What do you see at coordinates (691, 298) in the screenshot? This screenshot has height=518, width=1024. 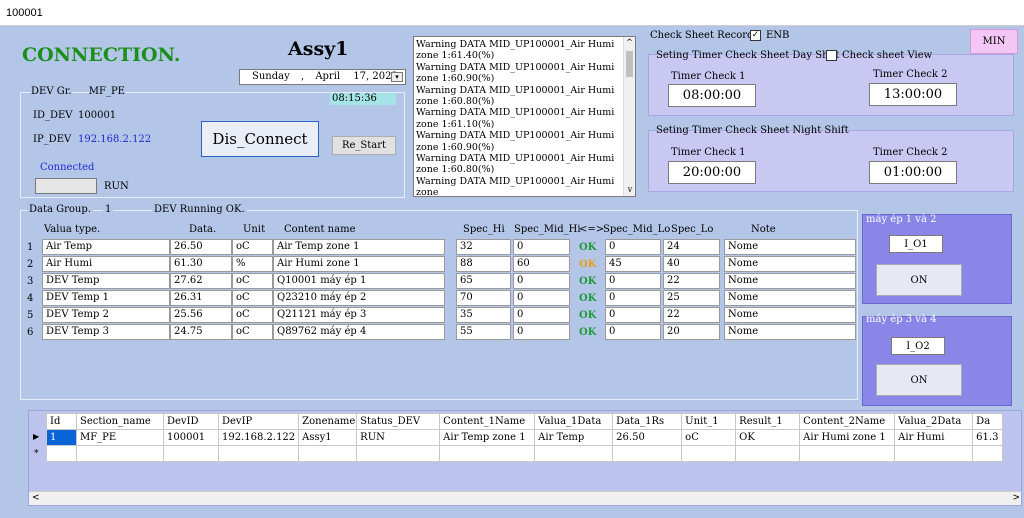 I see `row-4-spec-lo: 25` at bounding box center [691, 298].